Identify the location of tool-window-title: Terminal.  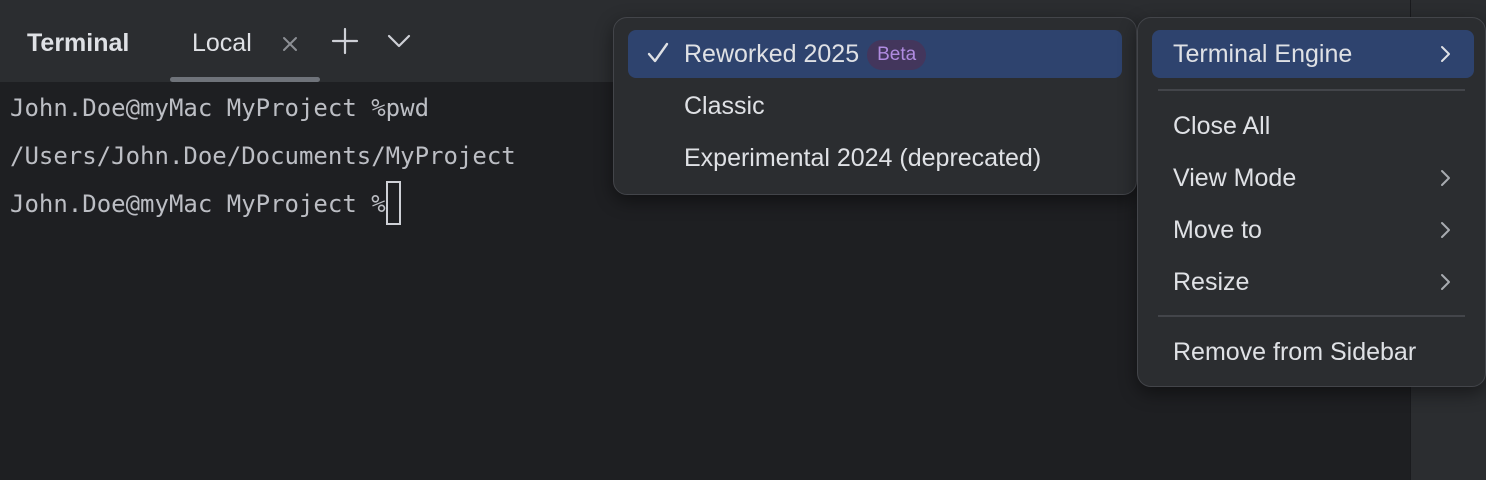
(78, 43).